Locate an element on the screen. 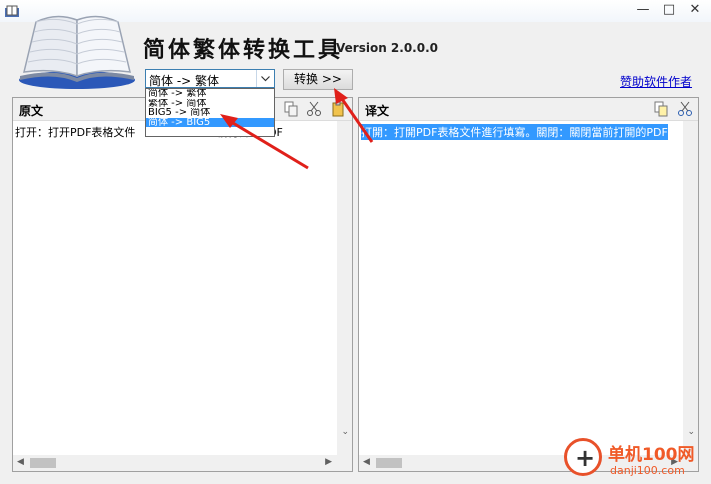  dropdown-option: BIG5 -> 简体 is located at coordinates (210, 113).